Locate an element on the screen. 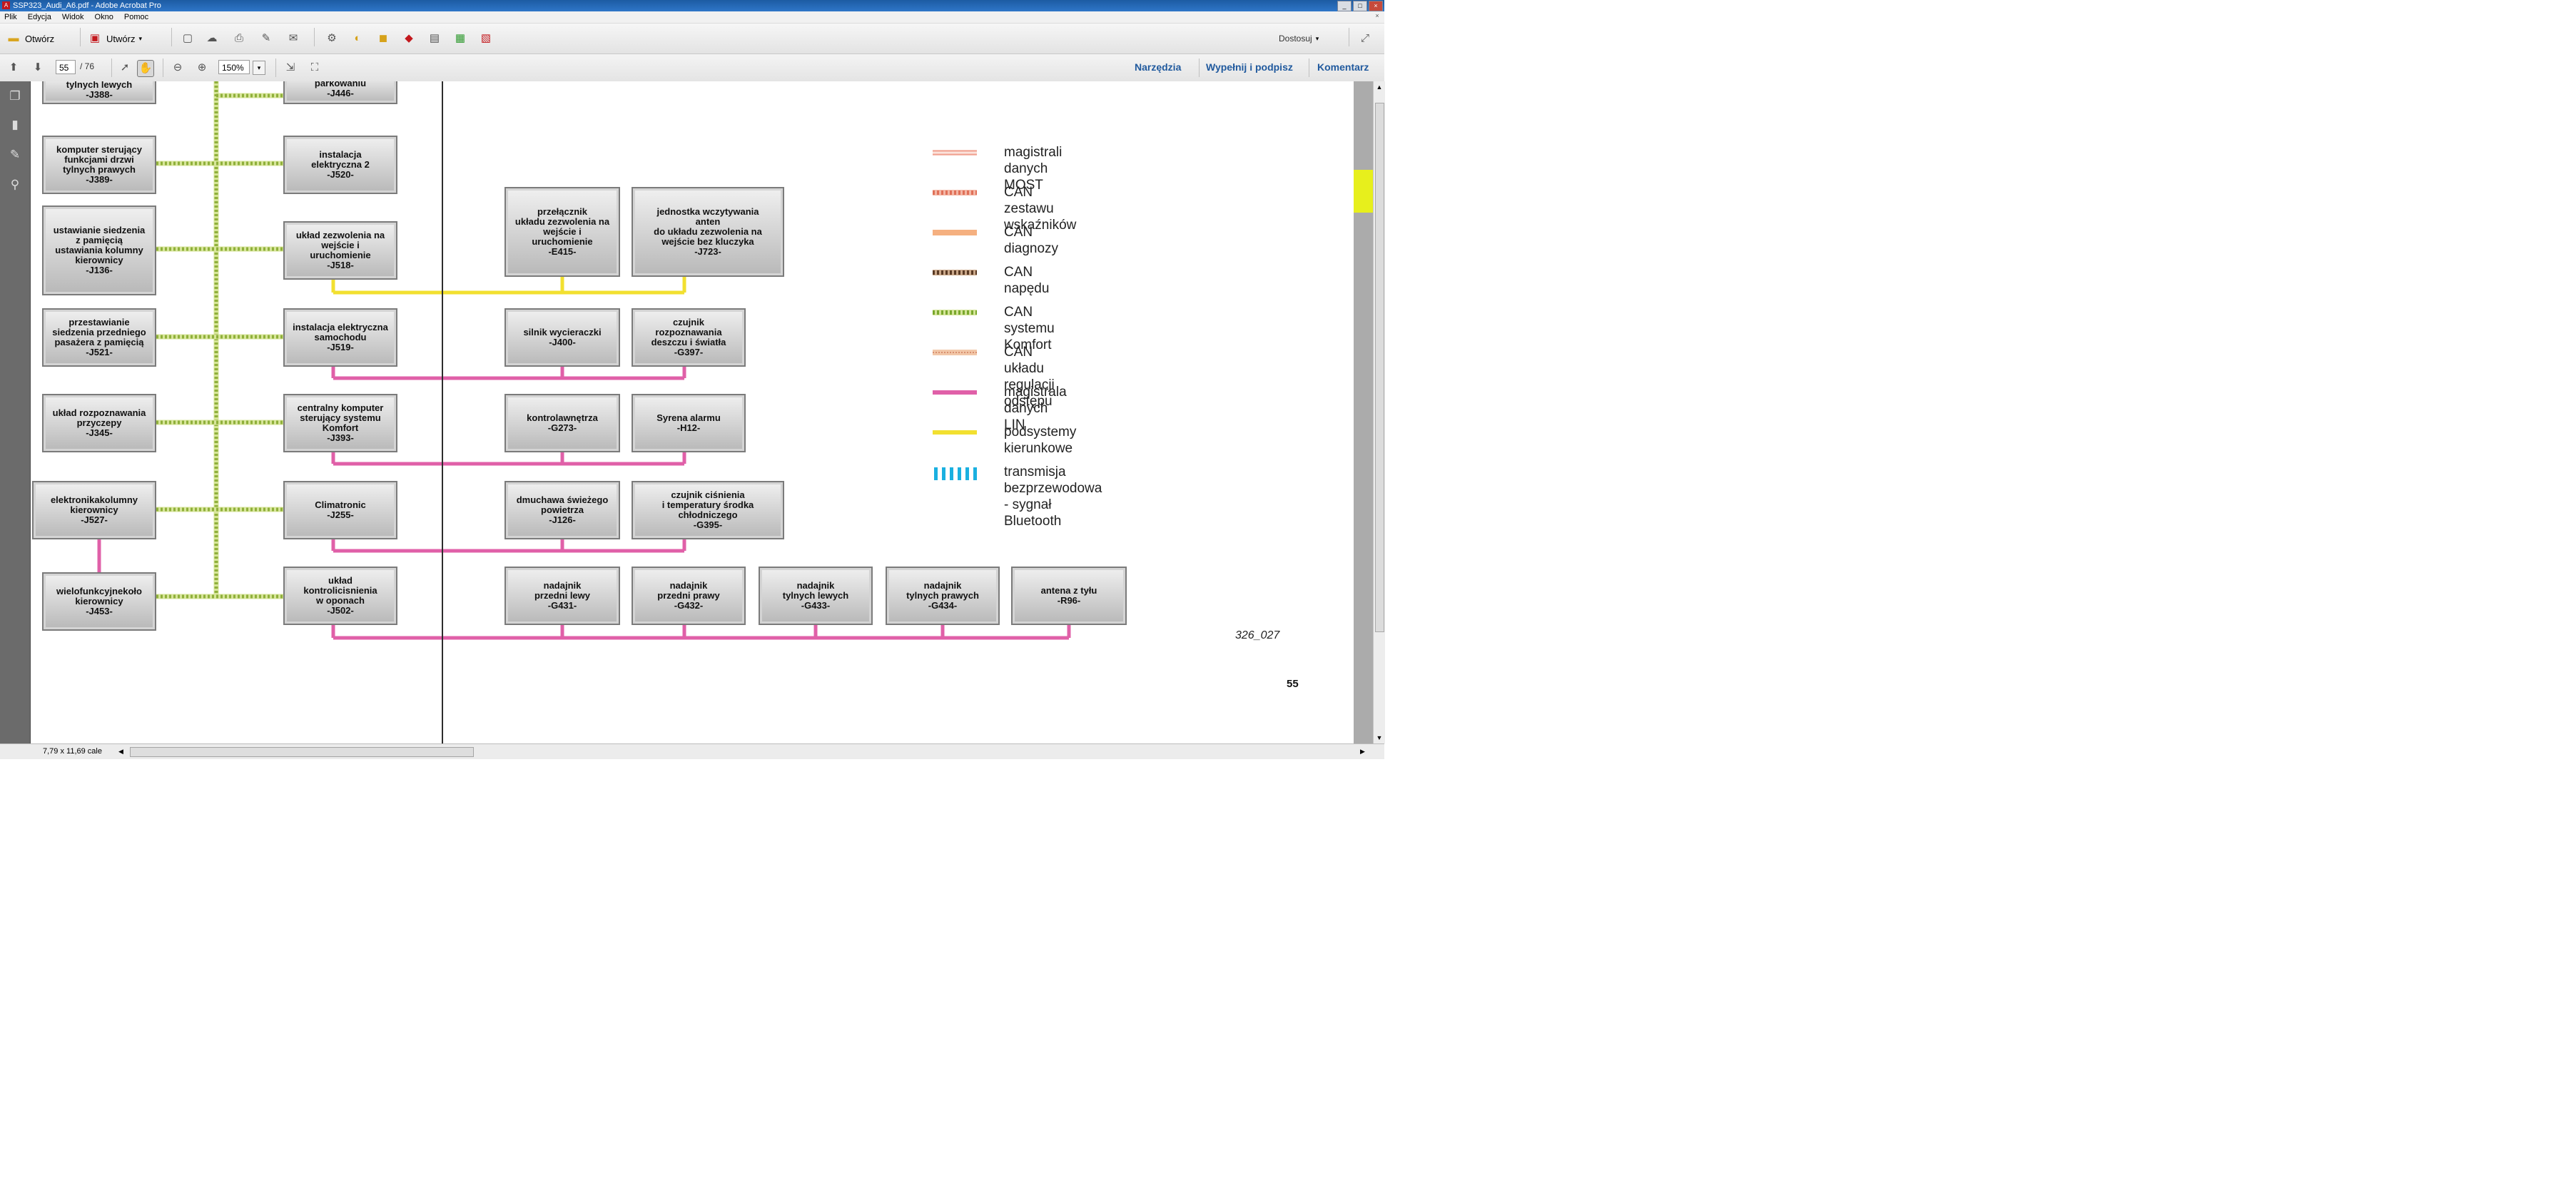 This screenshot has width=2576, height=1183. menu-help: Pomoc is located at coordinates (136, 17).